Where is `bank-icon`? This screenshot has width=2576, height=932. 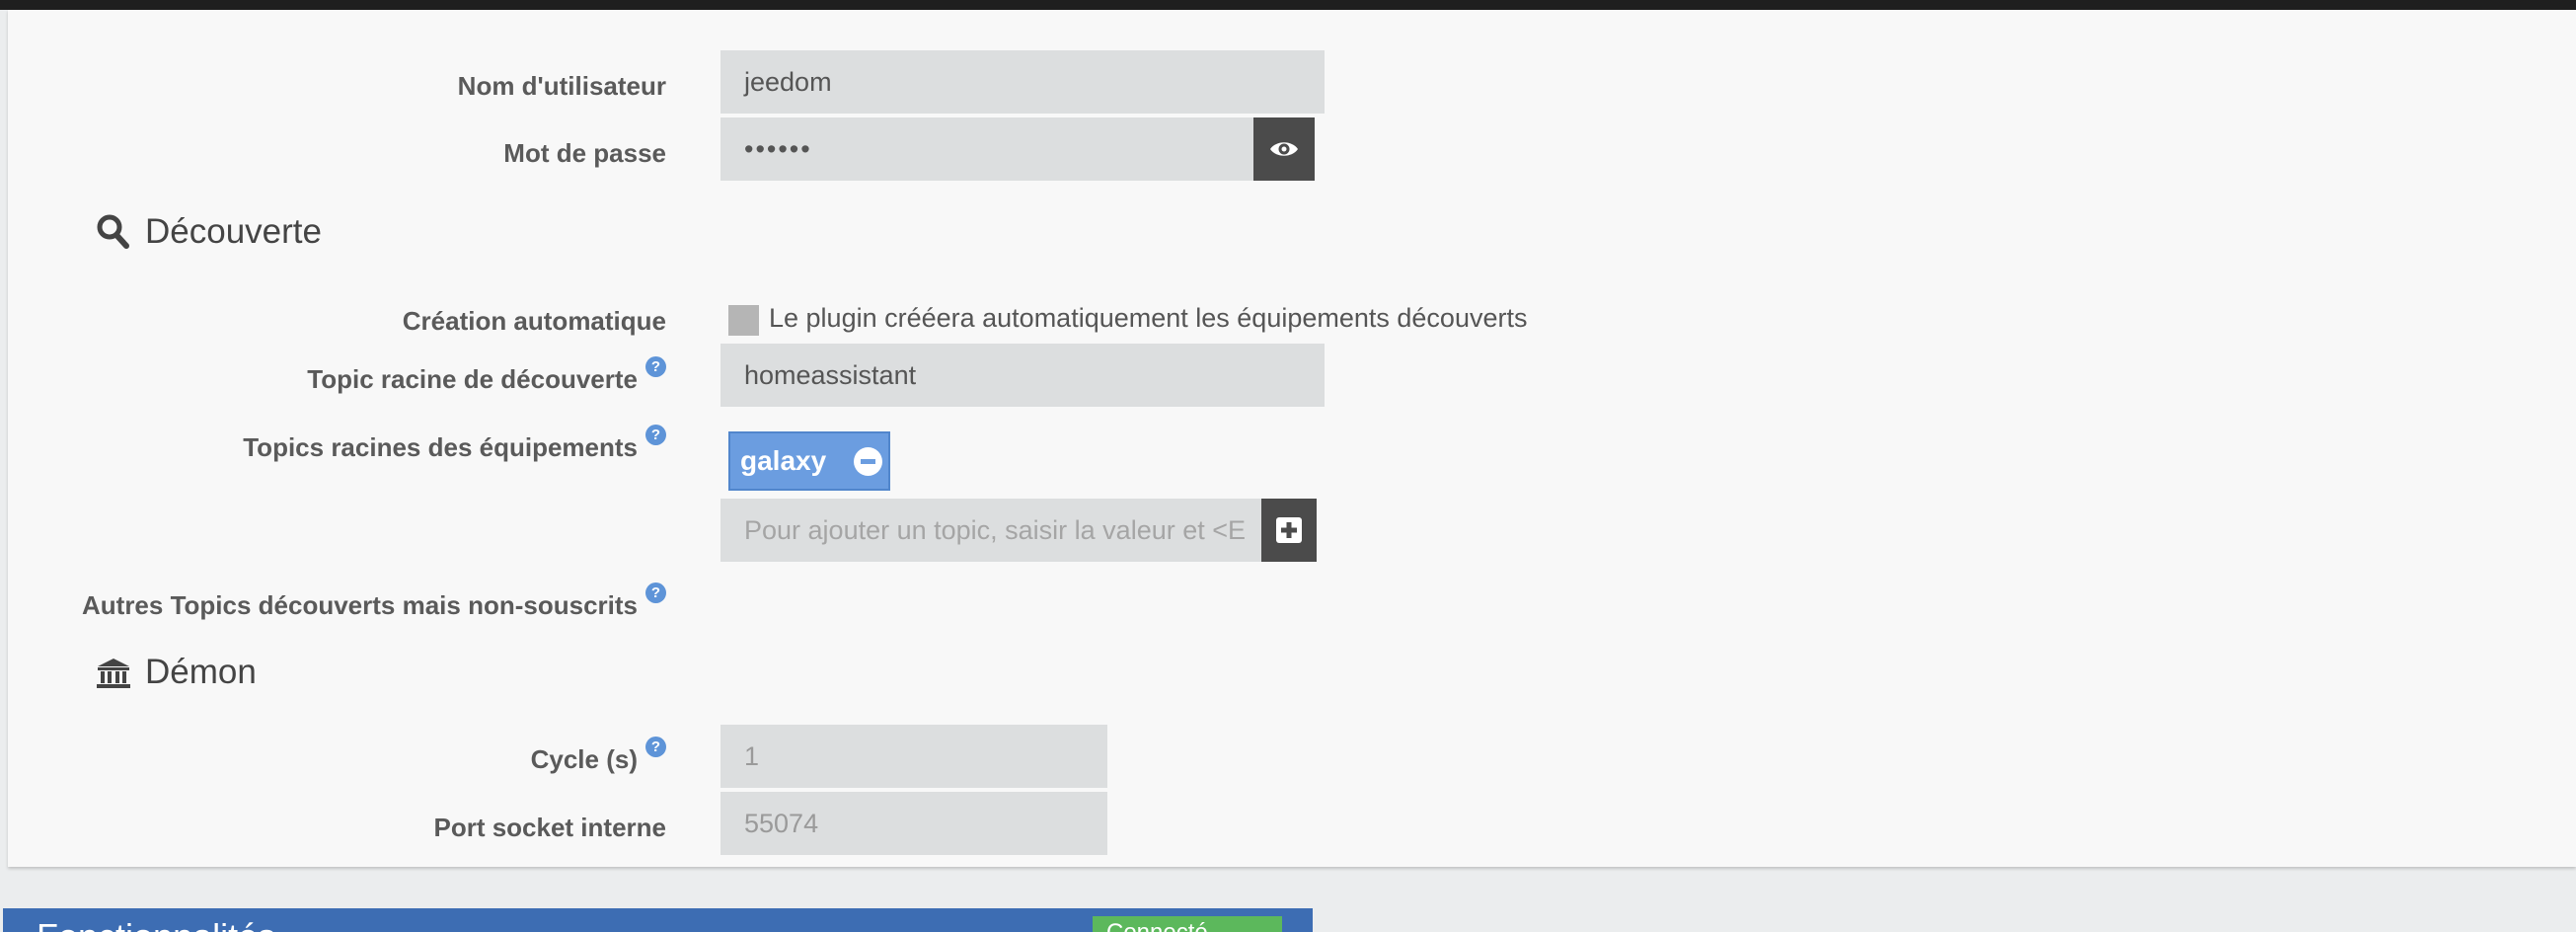 bank-icon is located at coordinates (113, 677).